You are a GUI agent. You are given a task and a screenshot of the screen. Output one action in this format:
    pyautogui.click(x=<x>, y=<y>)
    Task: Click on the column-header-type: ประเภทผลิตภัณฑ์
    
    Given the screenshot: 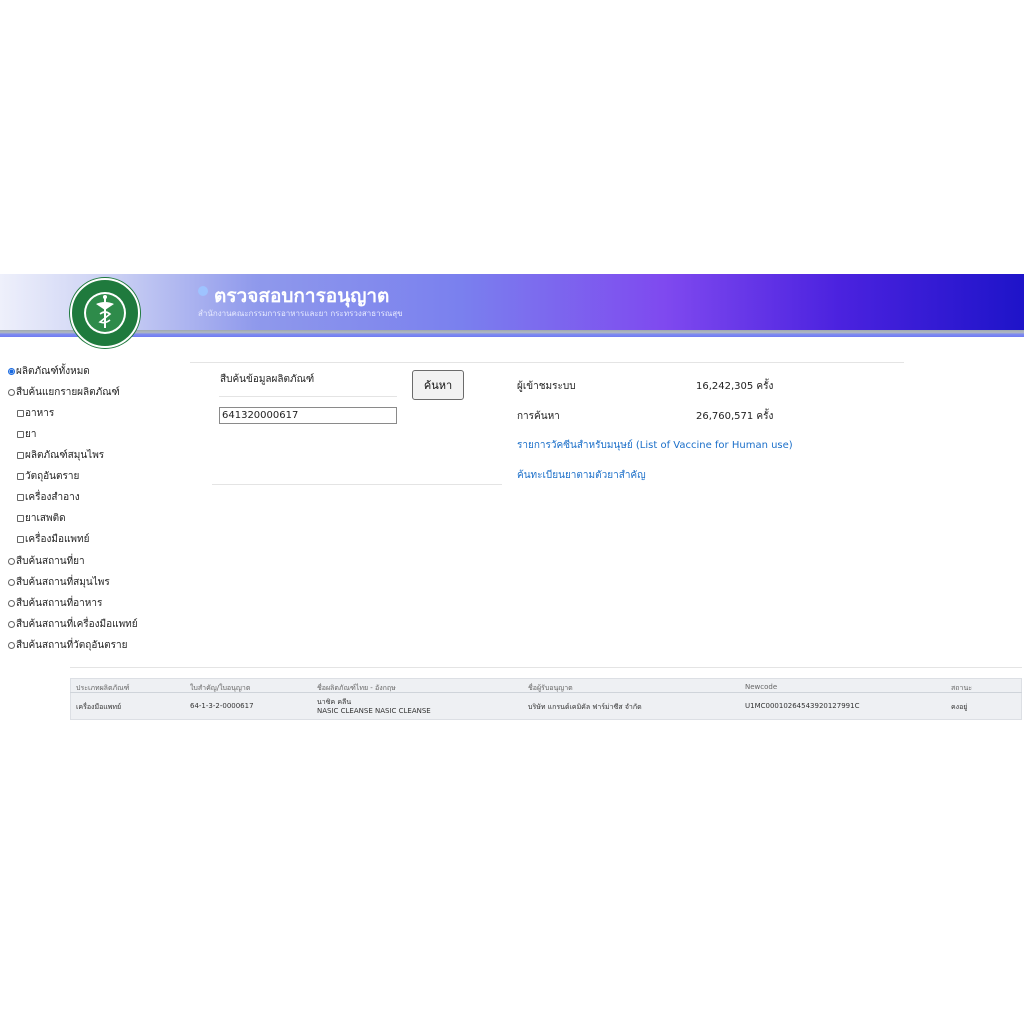 What is the action you would take?
    pyautogui.click(x=103, y=688)
    